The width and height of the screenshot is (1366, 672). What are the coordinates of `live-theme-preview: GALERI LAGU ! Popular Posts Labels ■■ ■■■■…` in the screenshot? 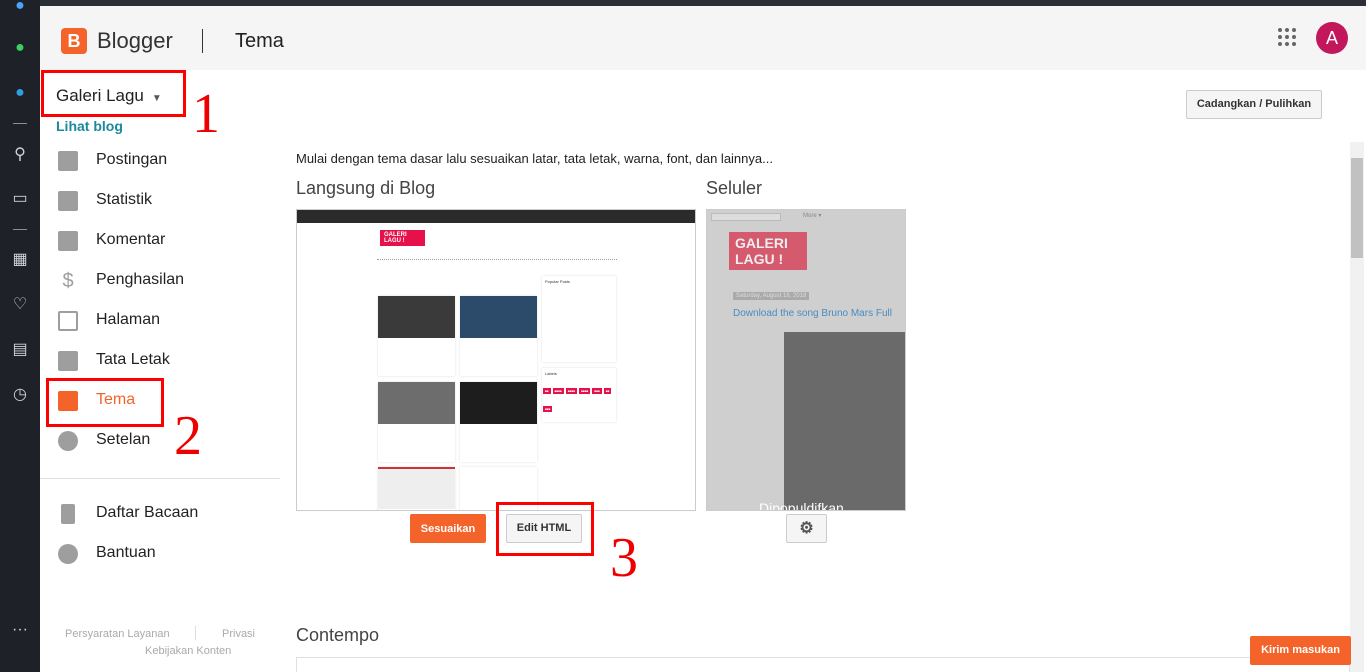 It's located at (496, 360).